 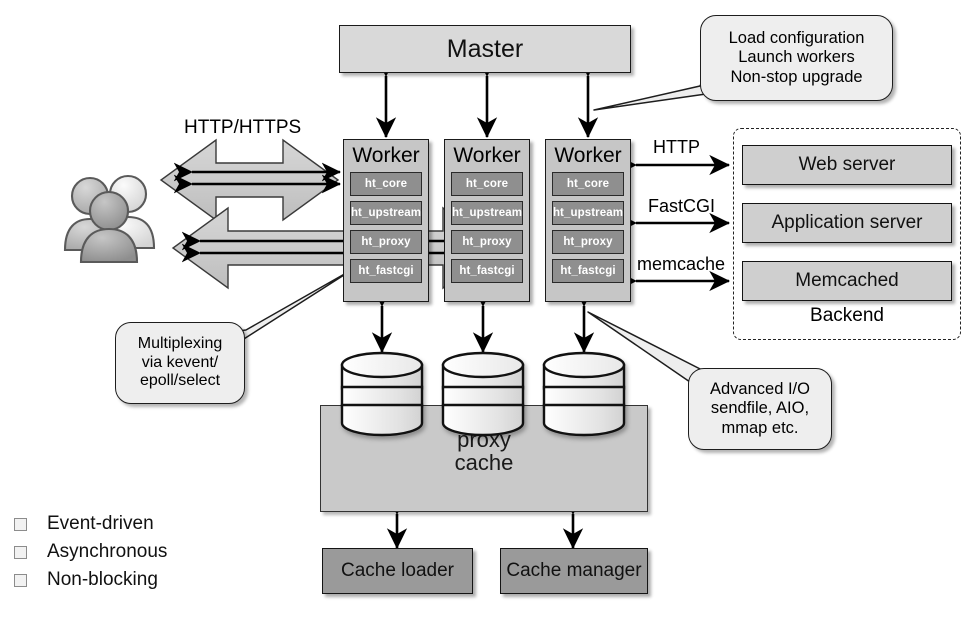 What do you see at coordinates (796, 76) in the screenshot?
I see `callout-master-line-3: Non-stop upgrade` at bounding box center [796, 76].